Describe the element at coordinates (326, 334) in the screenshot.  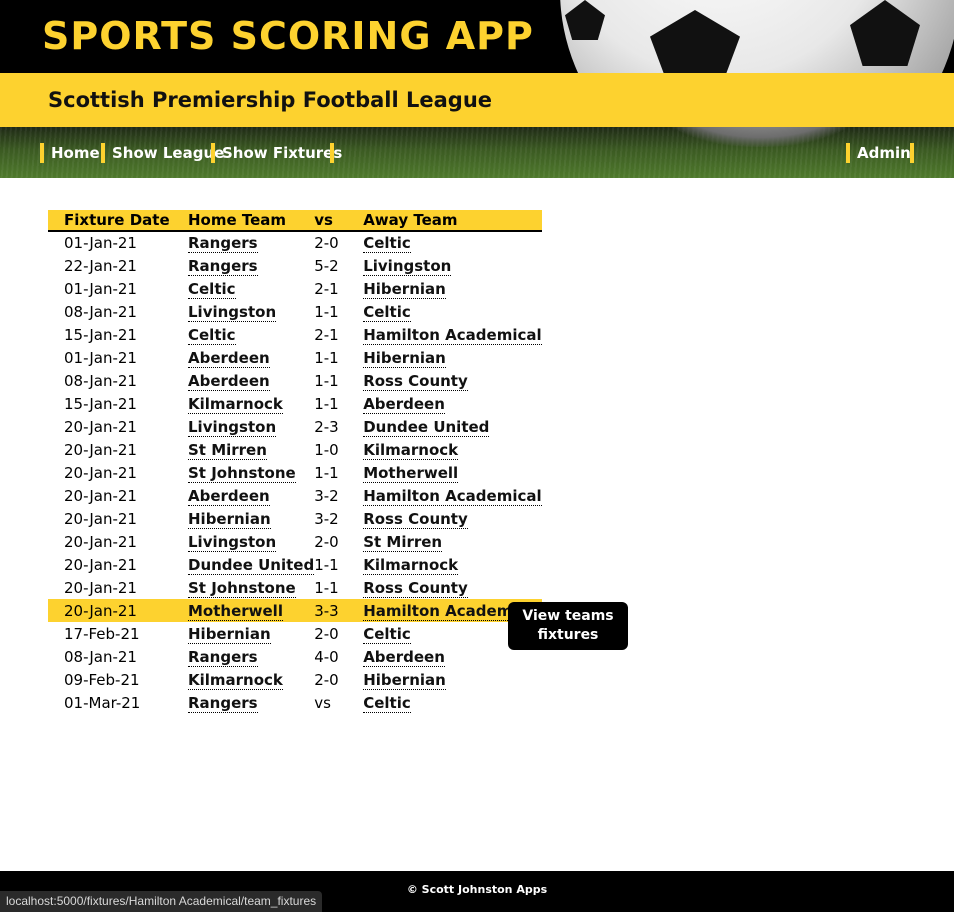
I see `fixture-score: 2-1` at that location.